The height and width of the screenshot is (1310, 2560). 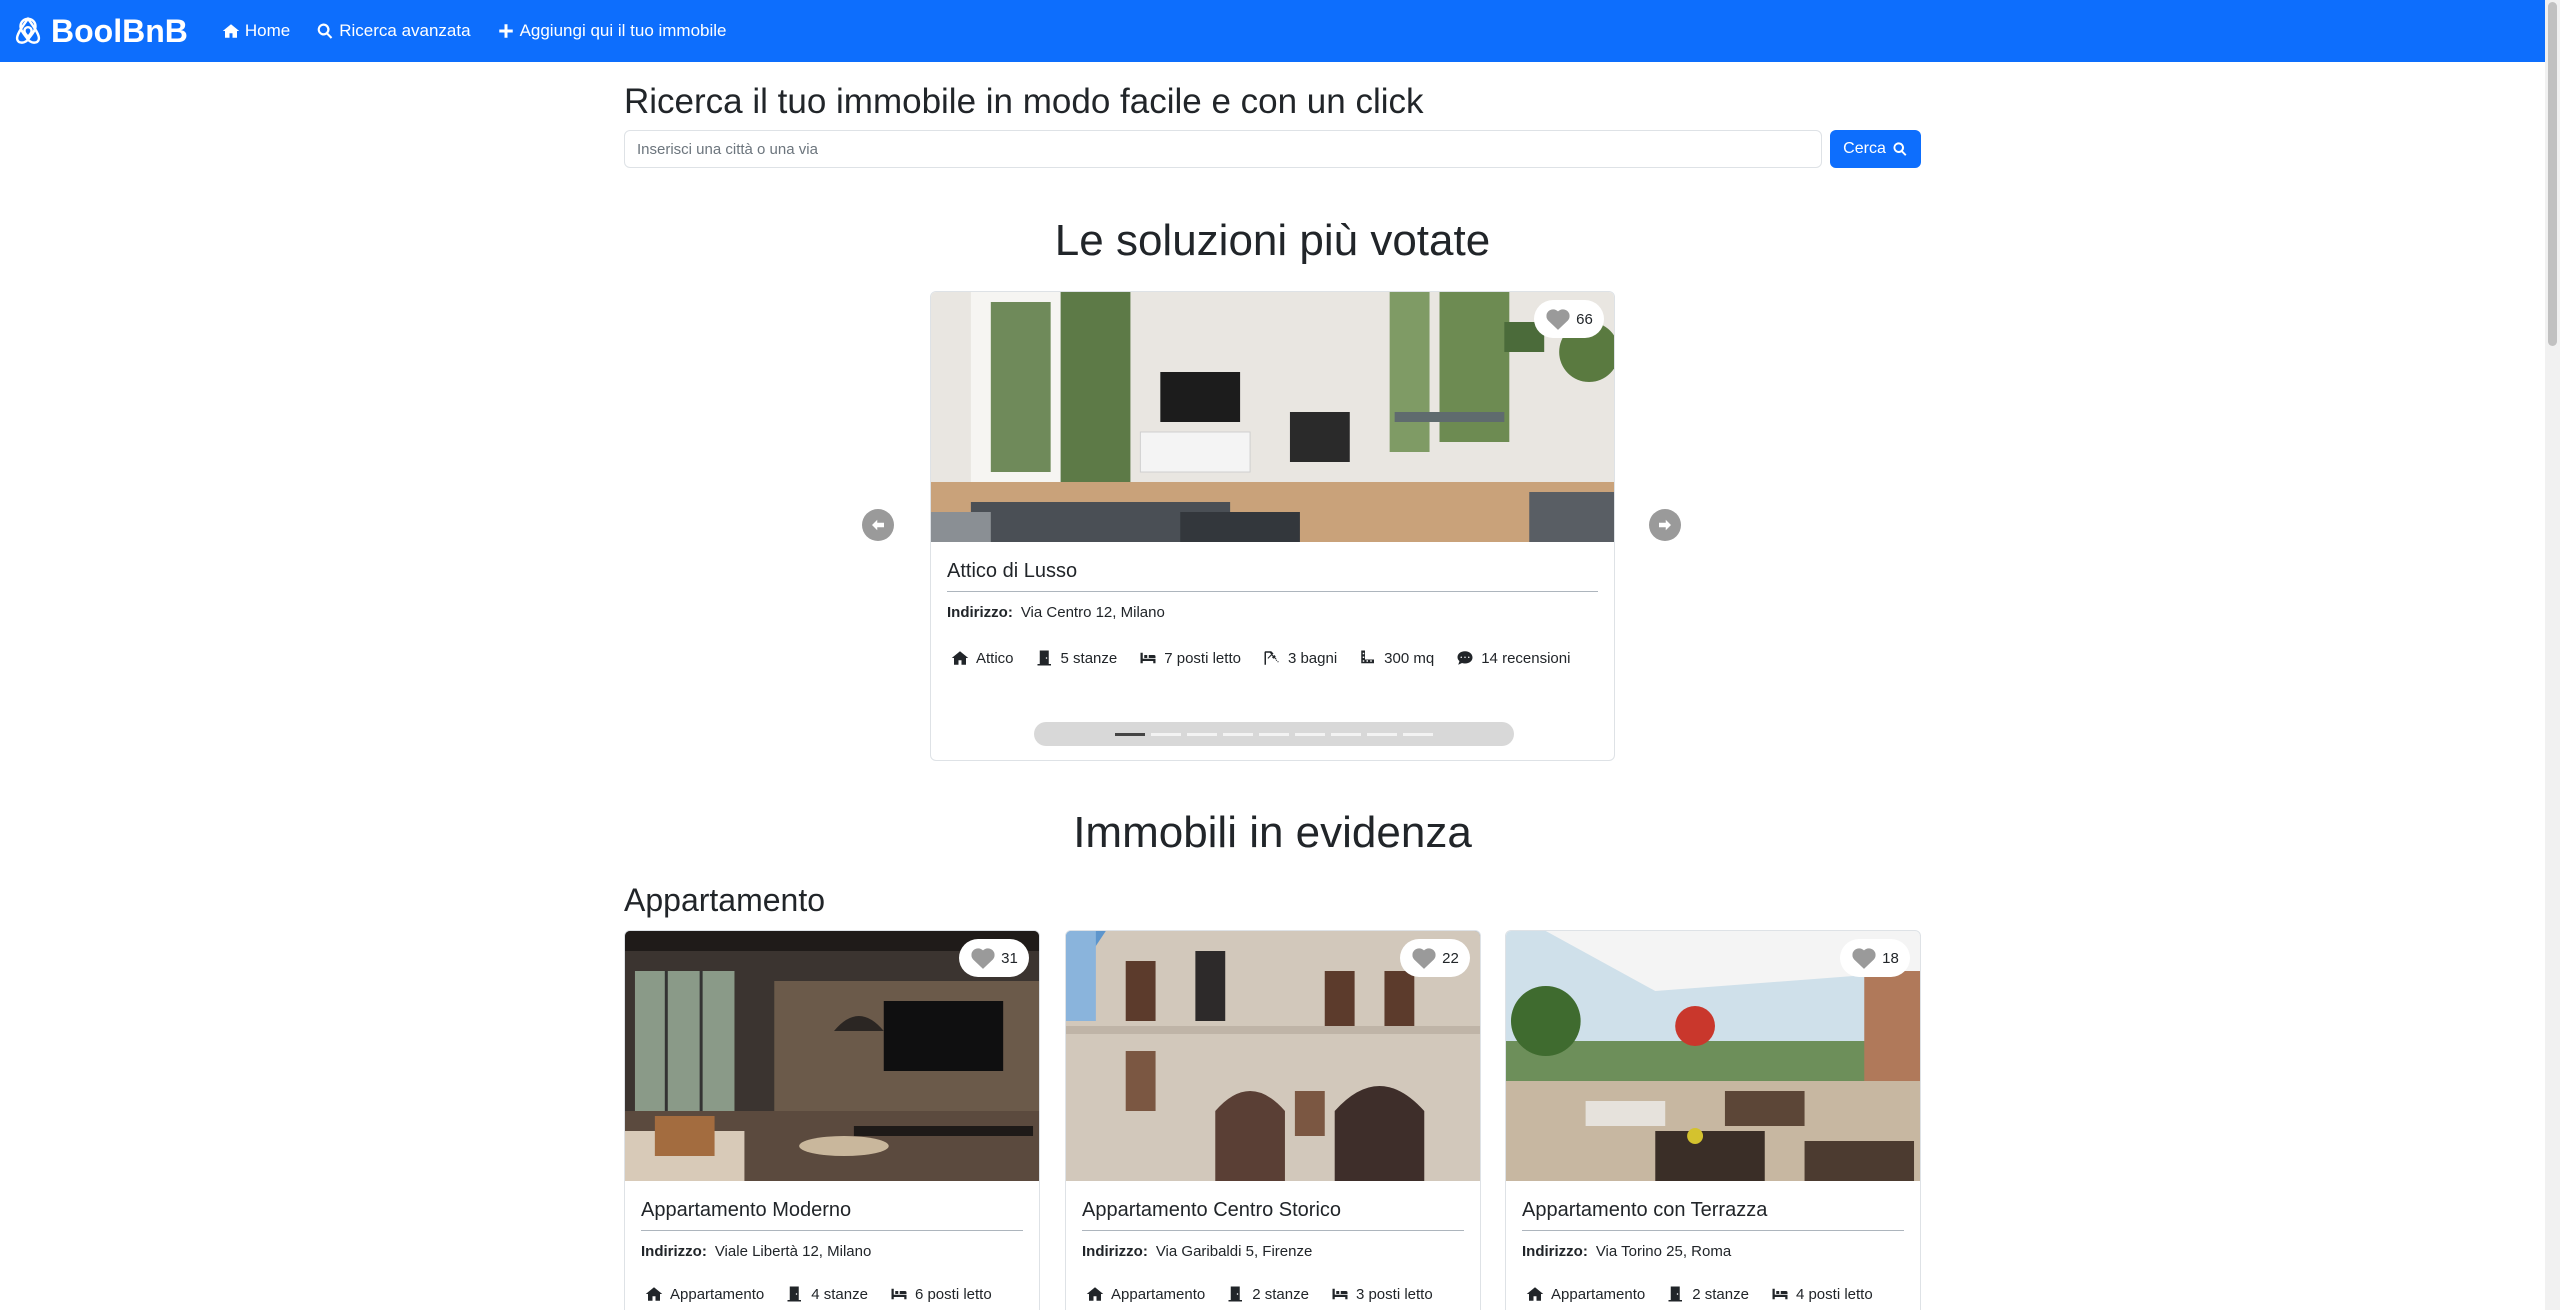 I want to click on featured-heading: Immobili in evidenza, so click(x=1272, y=832).